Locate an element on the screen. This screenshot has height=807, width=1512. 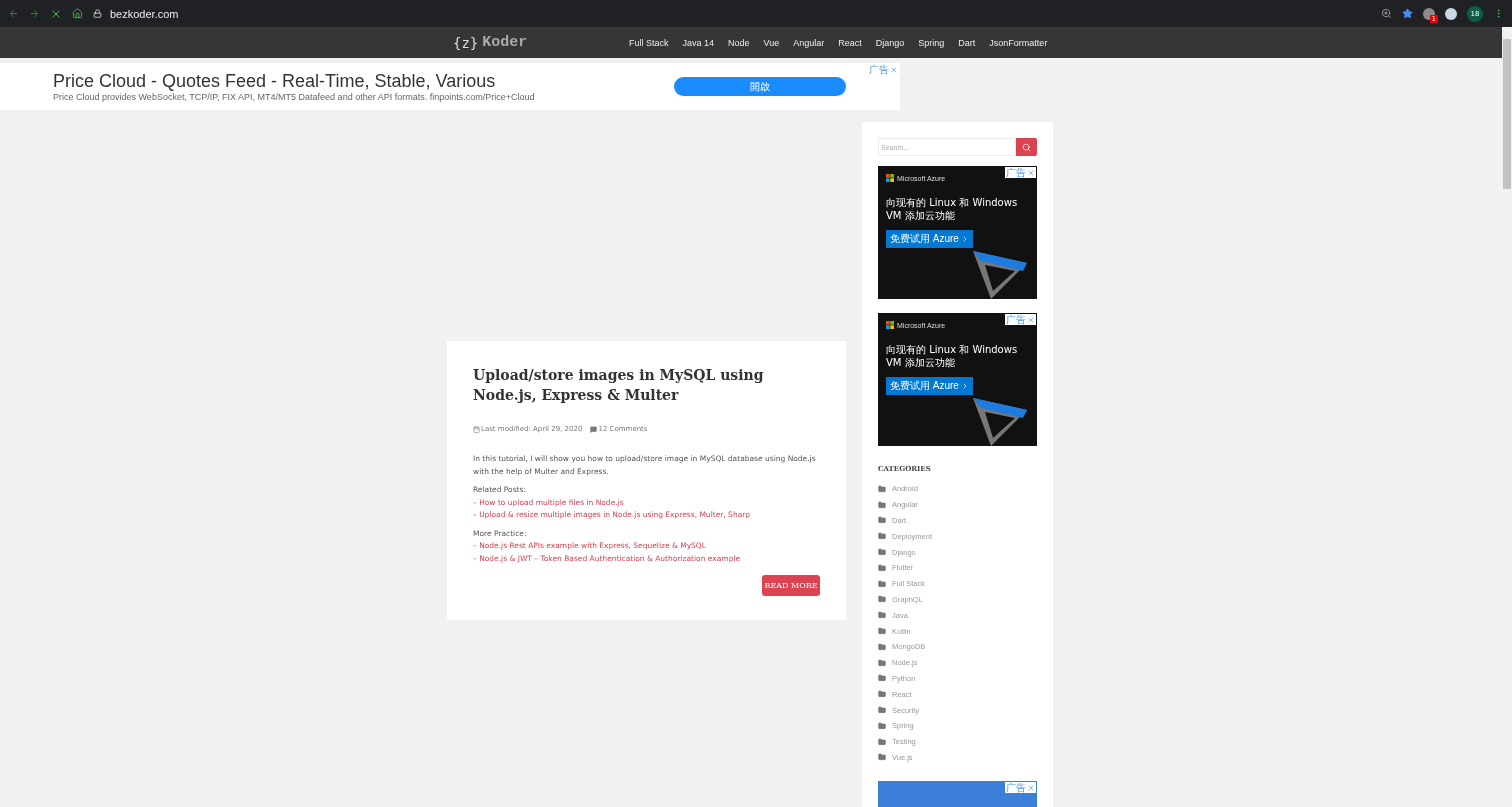
nav-link: Java 14 is located at coordinates (698, 42).